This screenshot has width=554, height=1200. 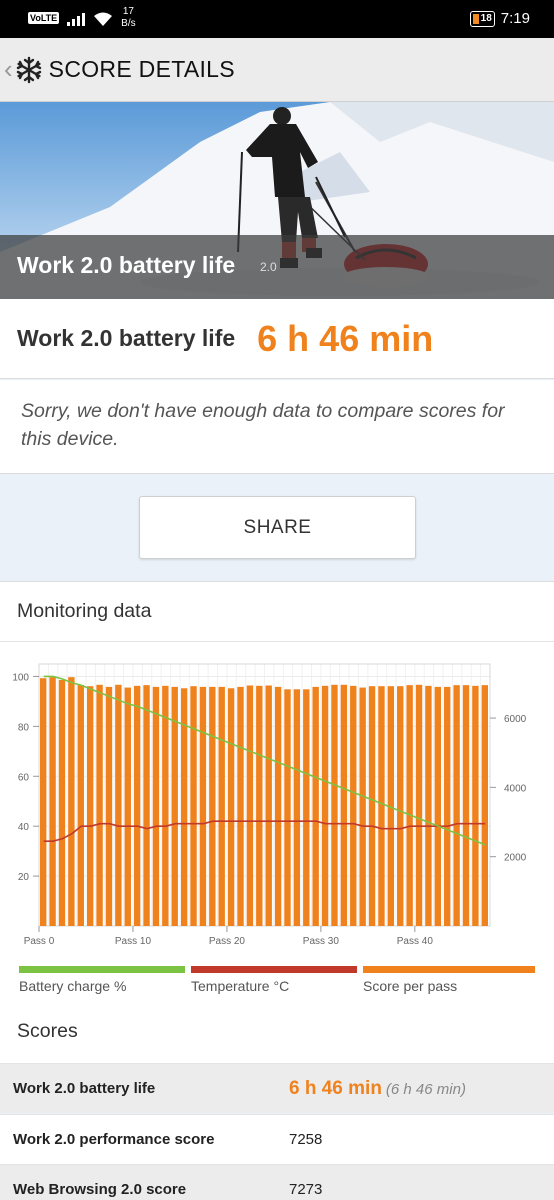 What do you see at coordinates (29, 70) in the screenshot?
I see `snowflake-icon` at bounding box center [29, 70].